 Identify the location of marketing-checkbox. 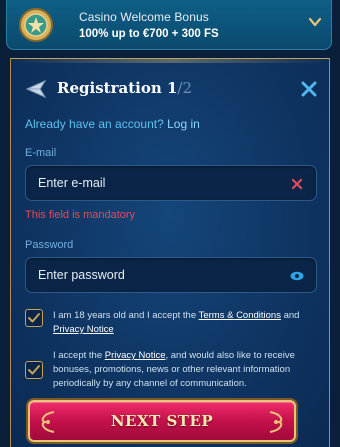
(34, 370).